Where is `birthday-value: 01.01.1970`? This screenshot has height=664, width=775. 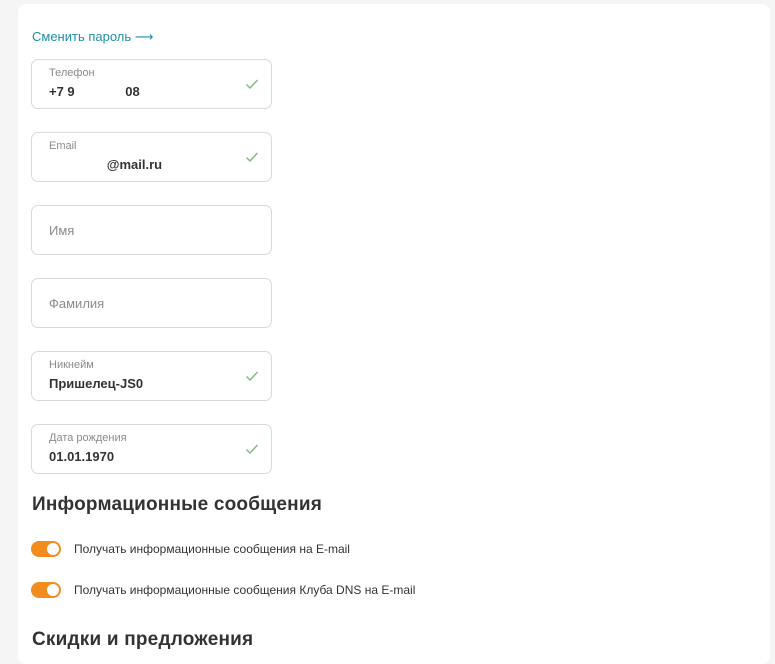 birthday-value: 01.01.1970 is located at coordinates (82, 456).